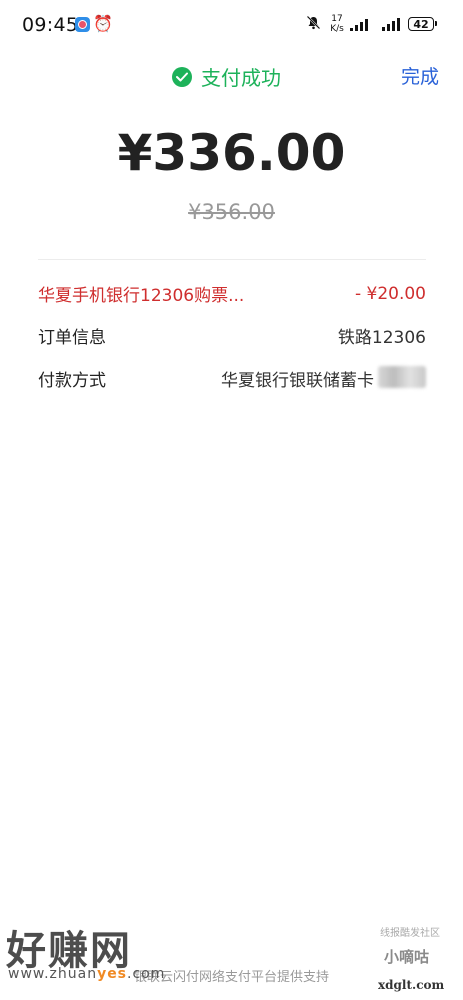 This screenshot has height=1000, width=463. I want to click on discount-value: - ¥20.00, so click(390, 293).